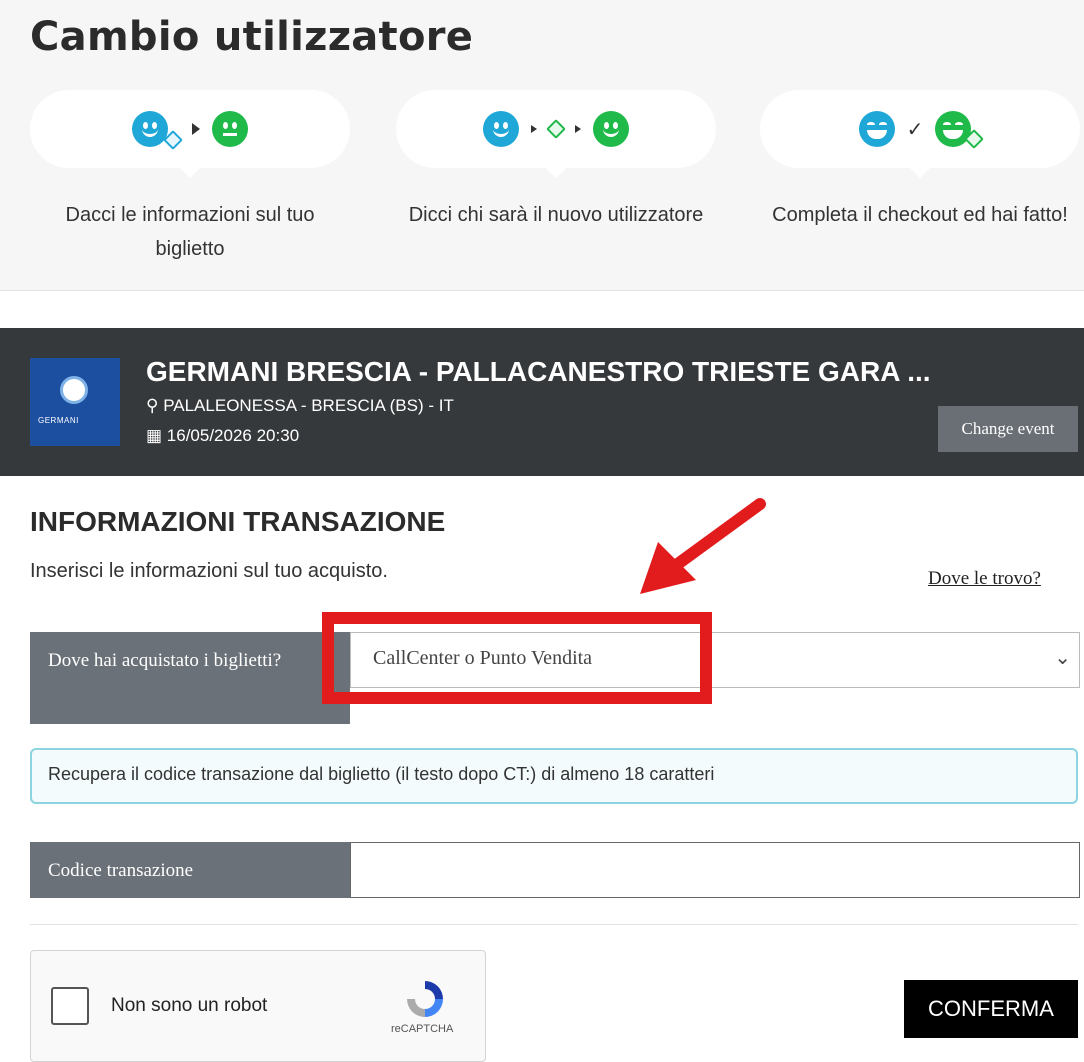 The height and width of the screenshot is (1062, 1084). What do you see at coordinates (876, 129) in the screenshot?
I see `grin-blue-icon` at bounding box center [876, 129].